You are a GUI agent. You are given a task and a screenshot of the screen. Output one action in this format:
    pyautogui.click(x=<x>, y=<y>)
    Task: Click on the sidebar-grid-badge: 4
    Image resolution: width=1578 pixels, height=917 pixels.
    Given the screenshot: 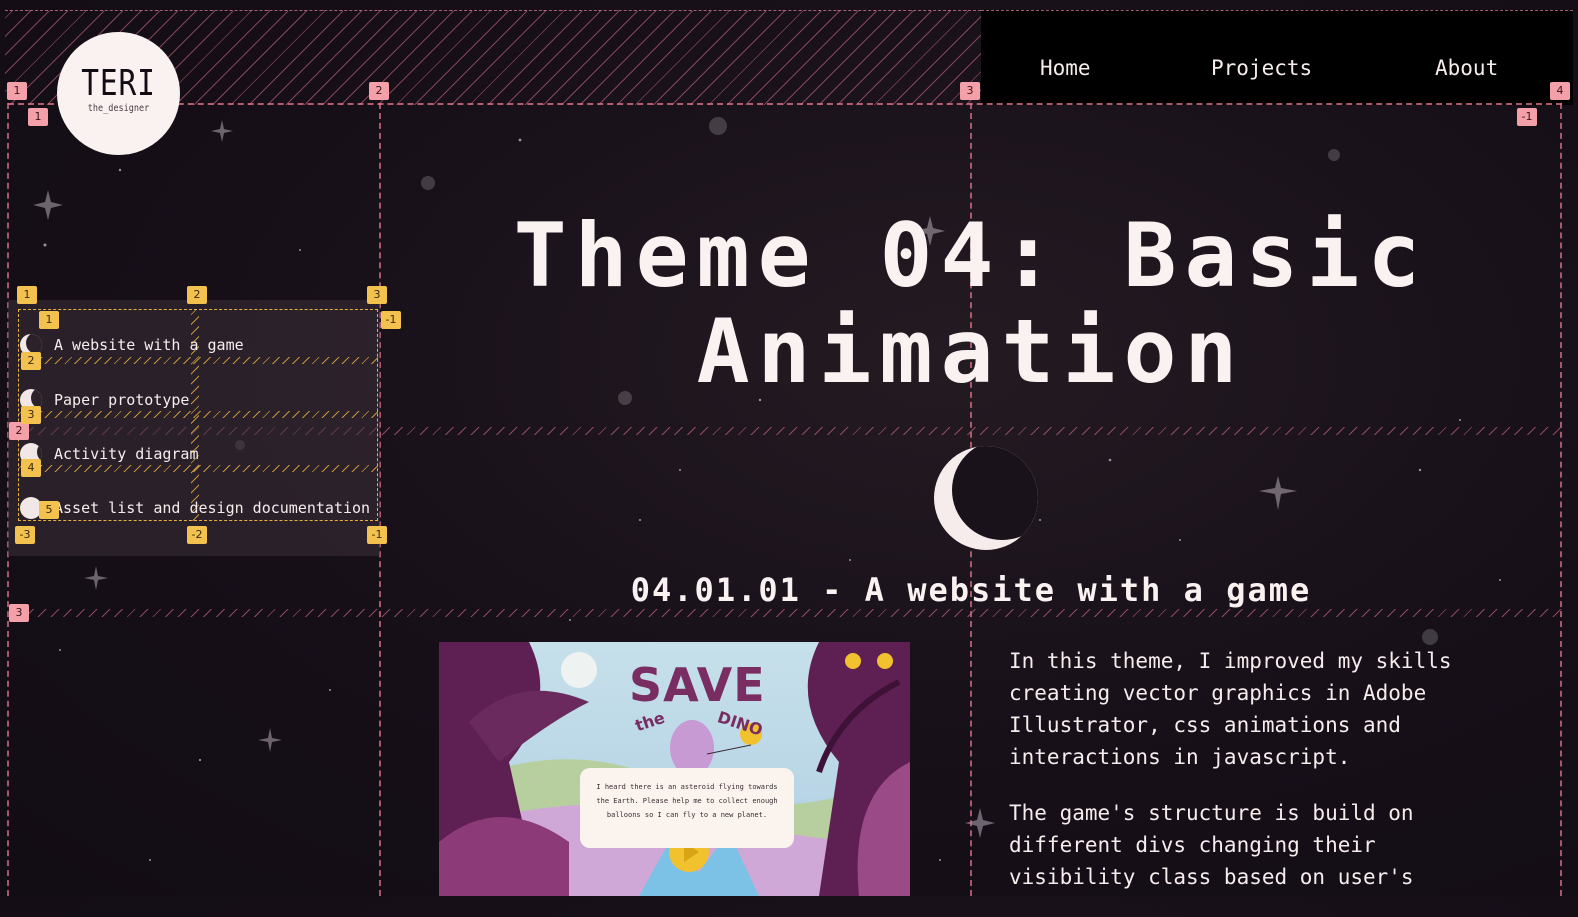 What is the action you would take?
    pyautogui.click(x=31, y=468)
    